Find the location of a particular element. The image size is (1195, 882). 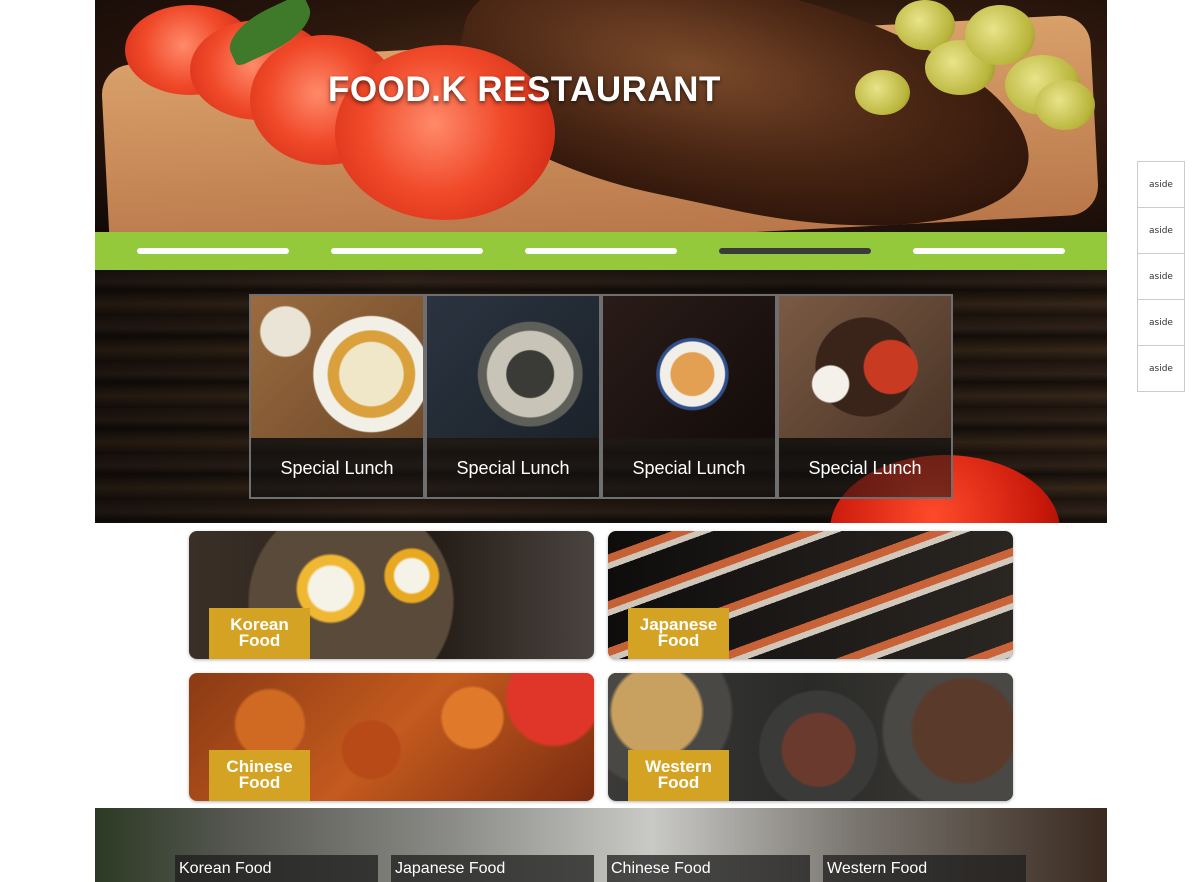

category-tile-japanese: Japanese Food is located at coordinates (810, 595).